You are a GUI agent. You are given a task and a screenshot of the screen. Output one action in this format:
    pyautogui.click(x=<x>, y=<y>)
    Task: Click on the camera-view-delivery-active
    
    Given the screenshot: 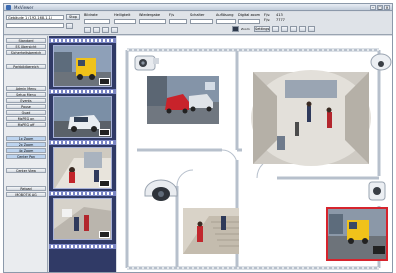 What is the action you would take?
    pyautogui.click(x=357, y=234)
    